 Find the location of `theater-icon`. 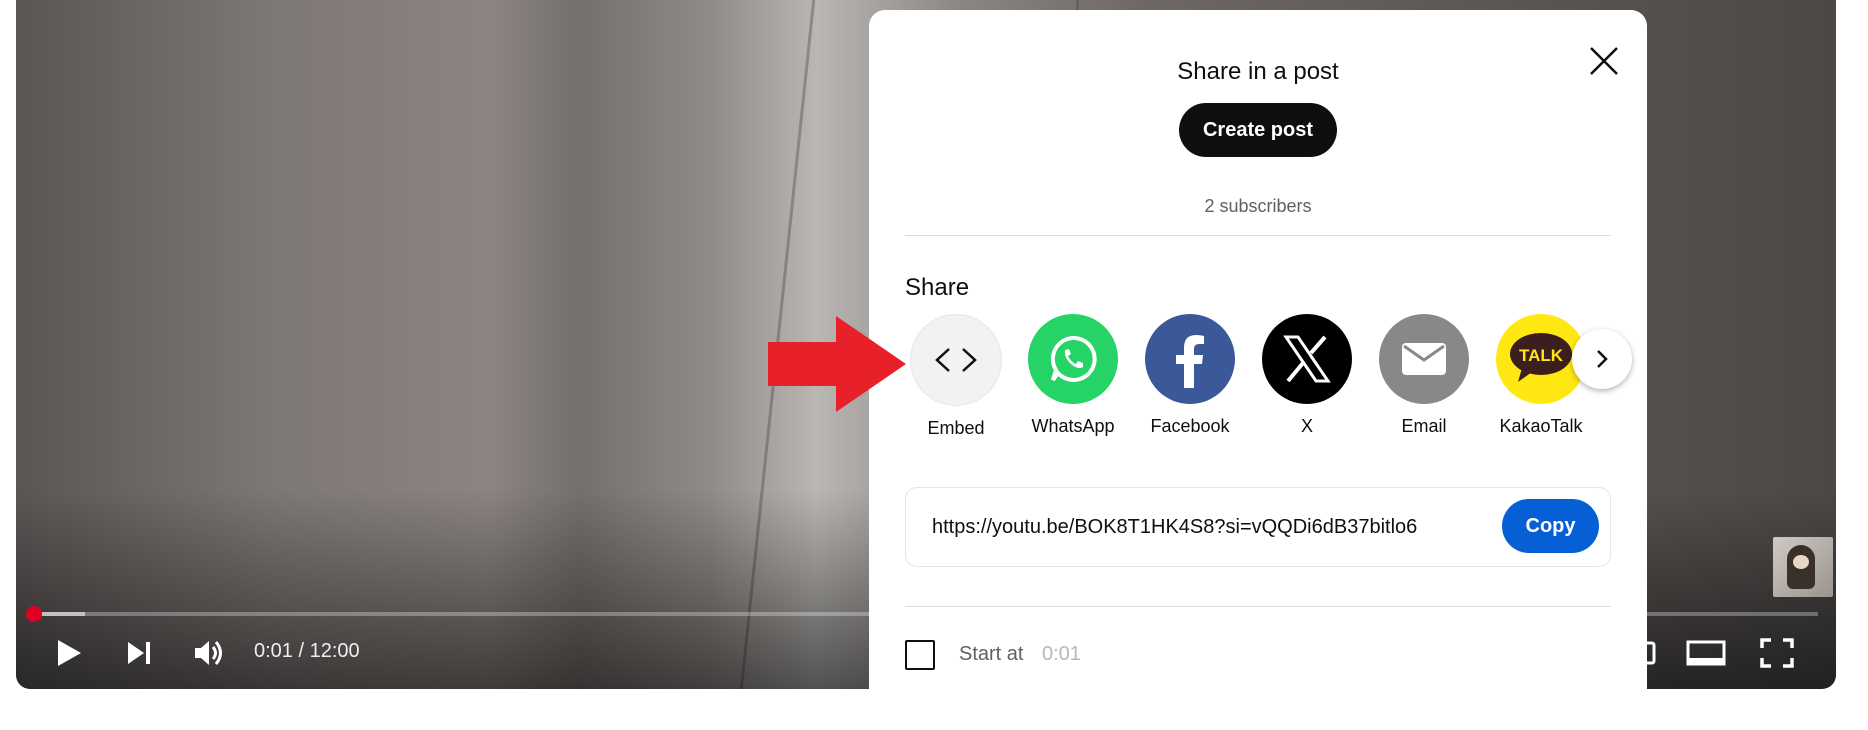

theater-icon is located at coordinates (1706, 653).